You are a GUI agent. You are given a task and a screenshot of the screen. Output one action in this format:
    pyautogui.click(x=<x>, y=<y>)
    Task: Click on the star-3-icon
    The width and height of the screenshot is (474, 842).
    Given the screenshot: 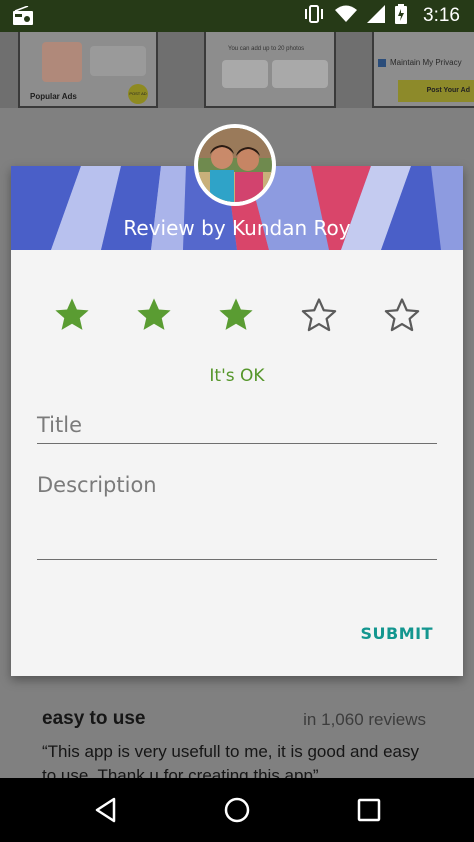 What is the action you would take?
    pyautogui.click(x=236, y=315)
    